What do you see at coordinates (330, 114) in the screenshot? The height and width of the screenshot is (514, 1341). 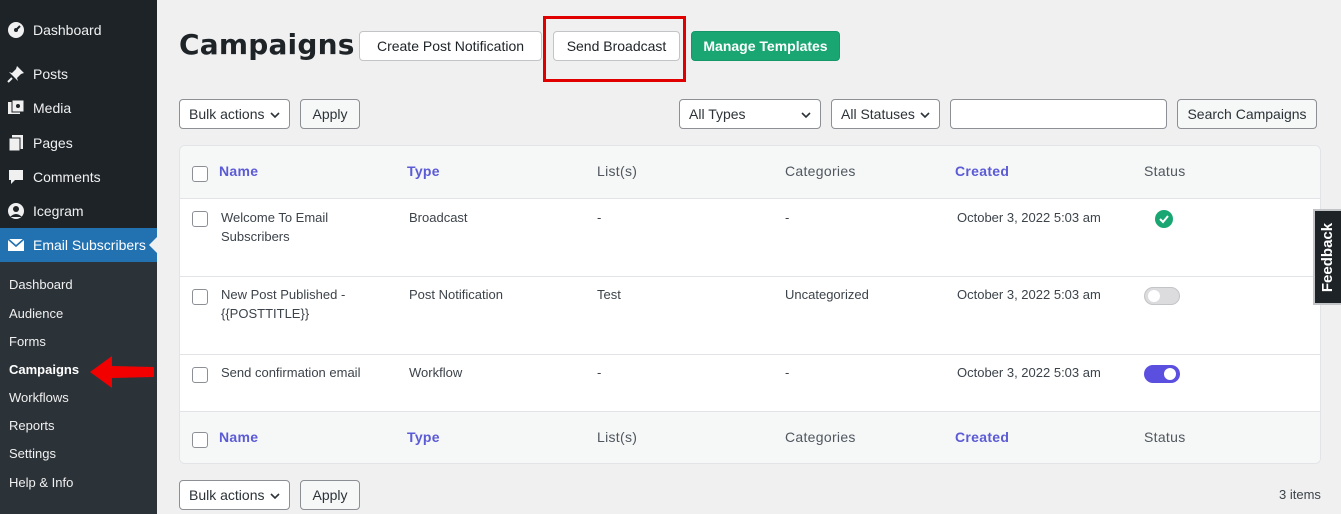 I see `apply-button: Apply` at bounding box center [330, 114].